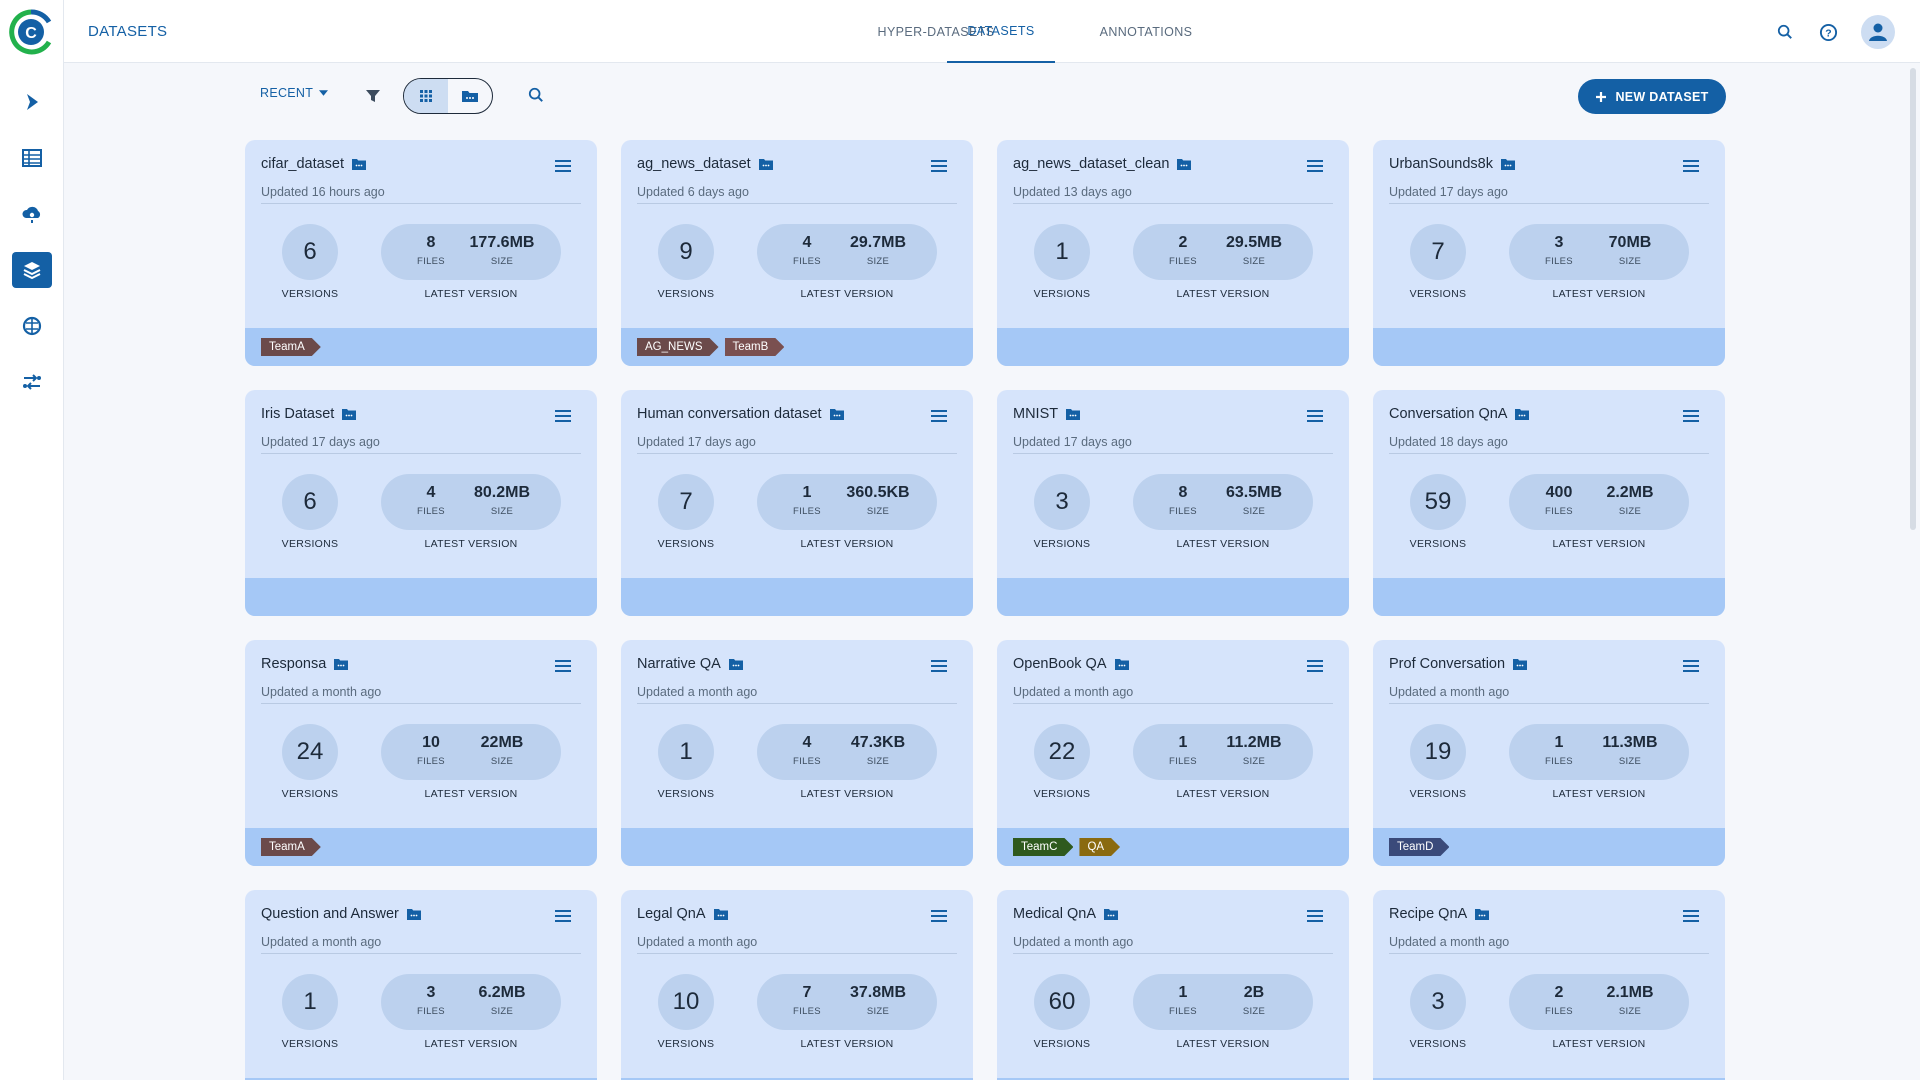 Image resolution: width=1920 pixels, height=1080 pixels. Describe the element at coordinates (1878, 32) in the screenshot. I see `user-avatar-icon` at that location.